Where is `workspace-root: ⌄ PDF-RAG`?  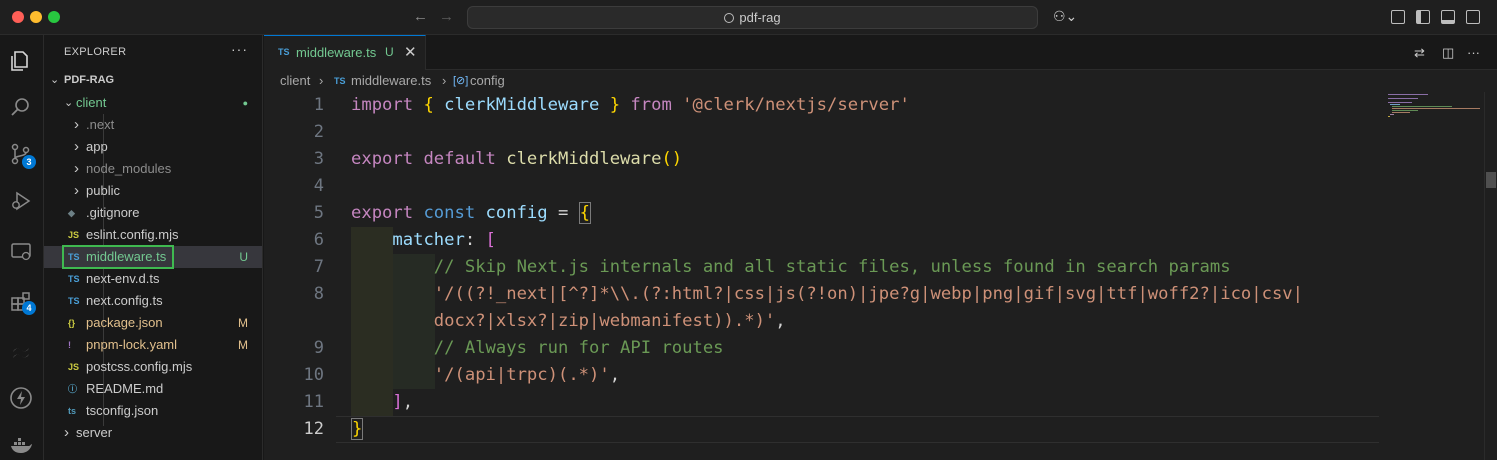 workspace-root: ⌄ PDF-RAG is located at coordinates (153, 80).